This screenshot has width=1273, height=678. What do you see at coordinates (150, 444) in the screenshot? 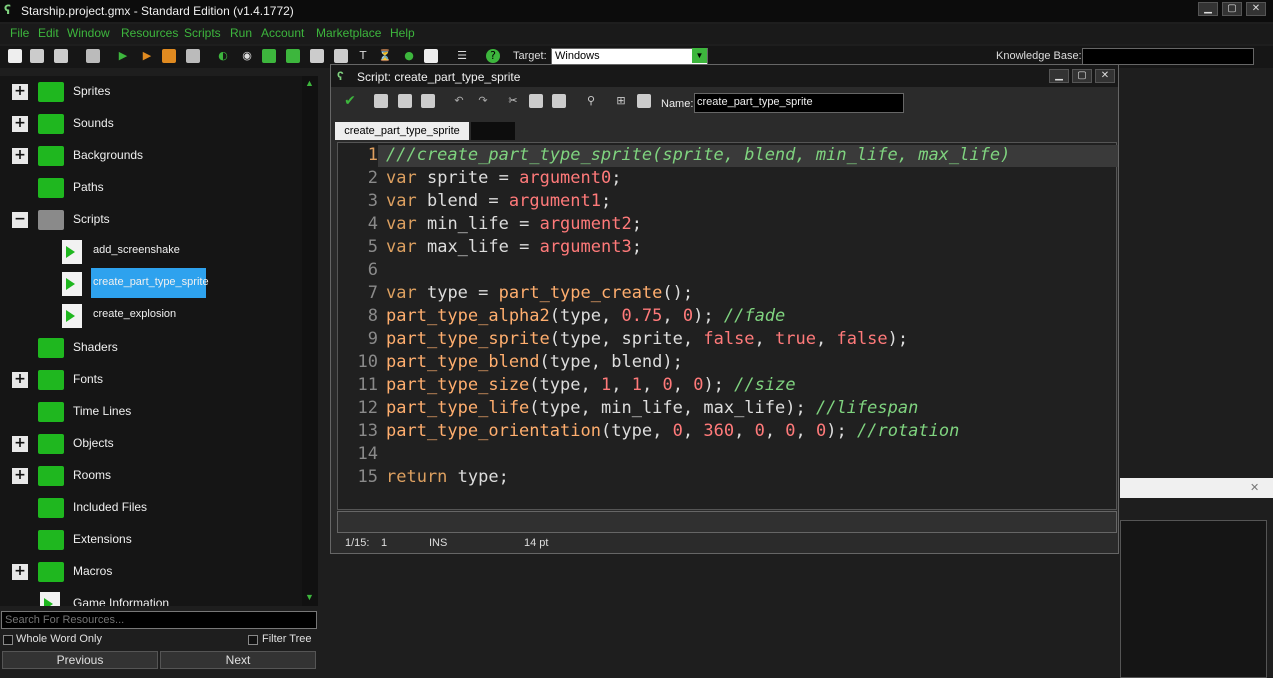
I see `tree-item-objects: + Objects` at bounding box center [150, 444].